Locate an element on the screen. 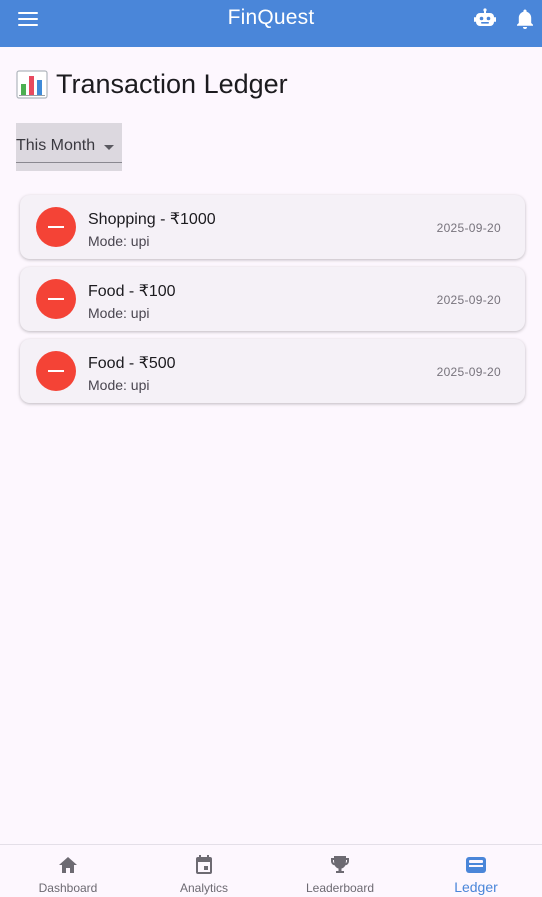 This screenshot has height=897, width=542. nav-label: Analytics is located at coordinates (204, 888).